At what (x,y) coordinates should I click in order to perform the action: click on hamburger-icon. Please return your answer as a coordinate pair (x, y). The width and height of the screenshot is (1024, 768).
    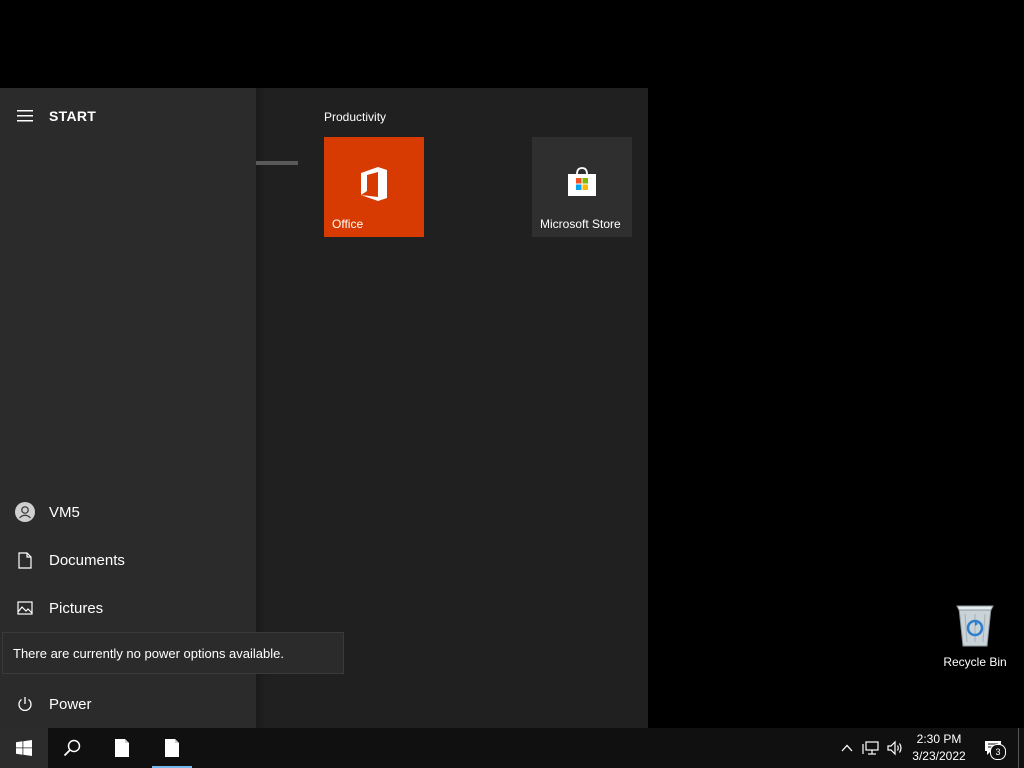
    Looking at the image, I should click on (25, 116).